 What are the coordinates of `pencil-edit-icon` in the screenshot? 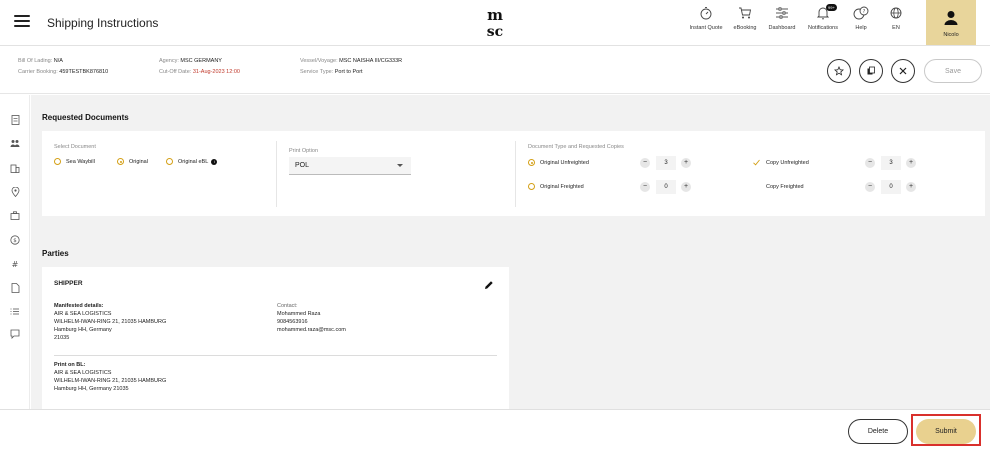 It's located at (489, 285).